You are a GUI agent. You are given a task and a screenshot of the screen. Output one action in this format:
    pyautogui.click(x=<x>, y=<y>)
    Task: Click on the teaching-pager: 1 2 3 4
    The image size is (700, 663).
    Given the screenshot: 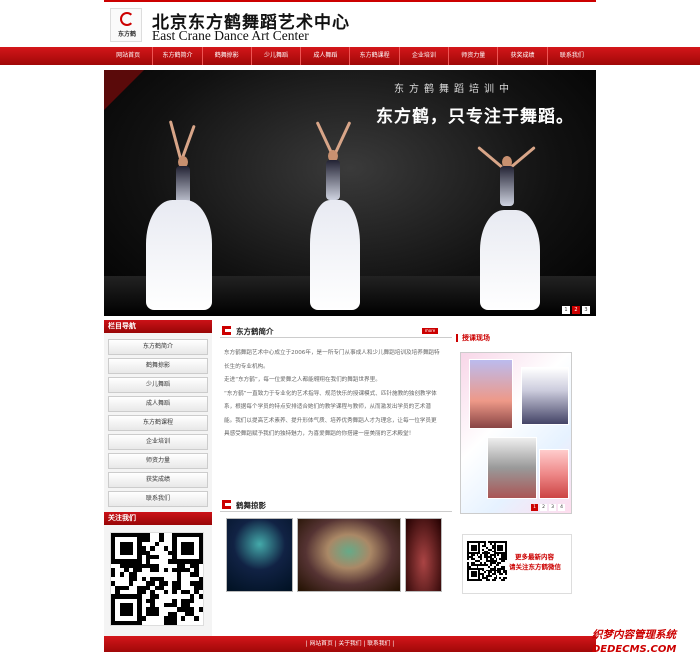 What is the action you would take?
    pyautogui.click(x=548, y=507)
    